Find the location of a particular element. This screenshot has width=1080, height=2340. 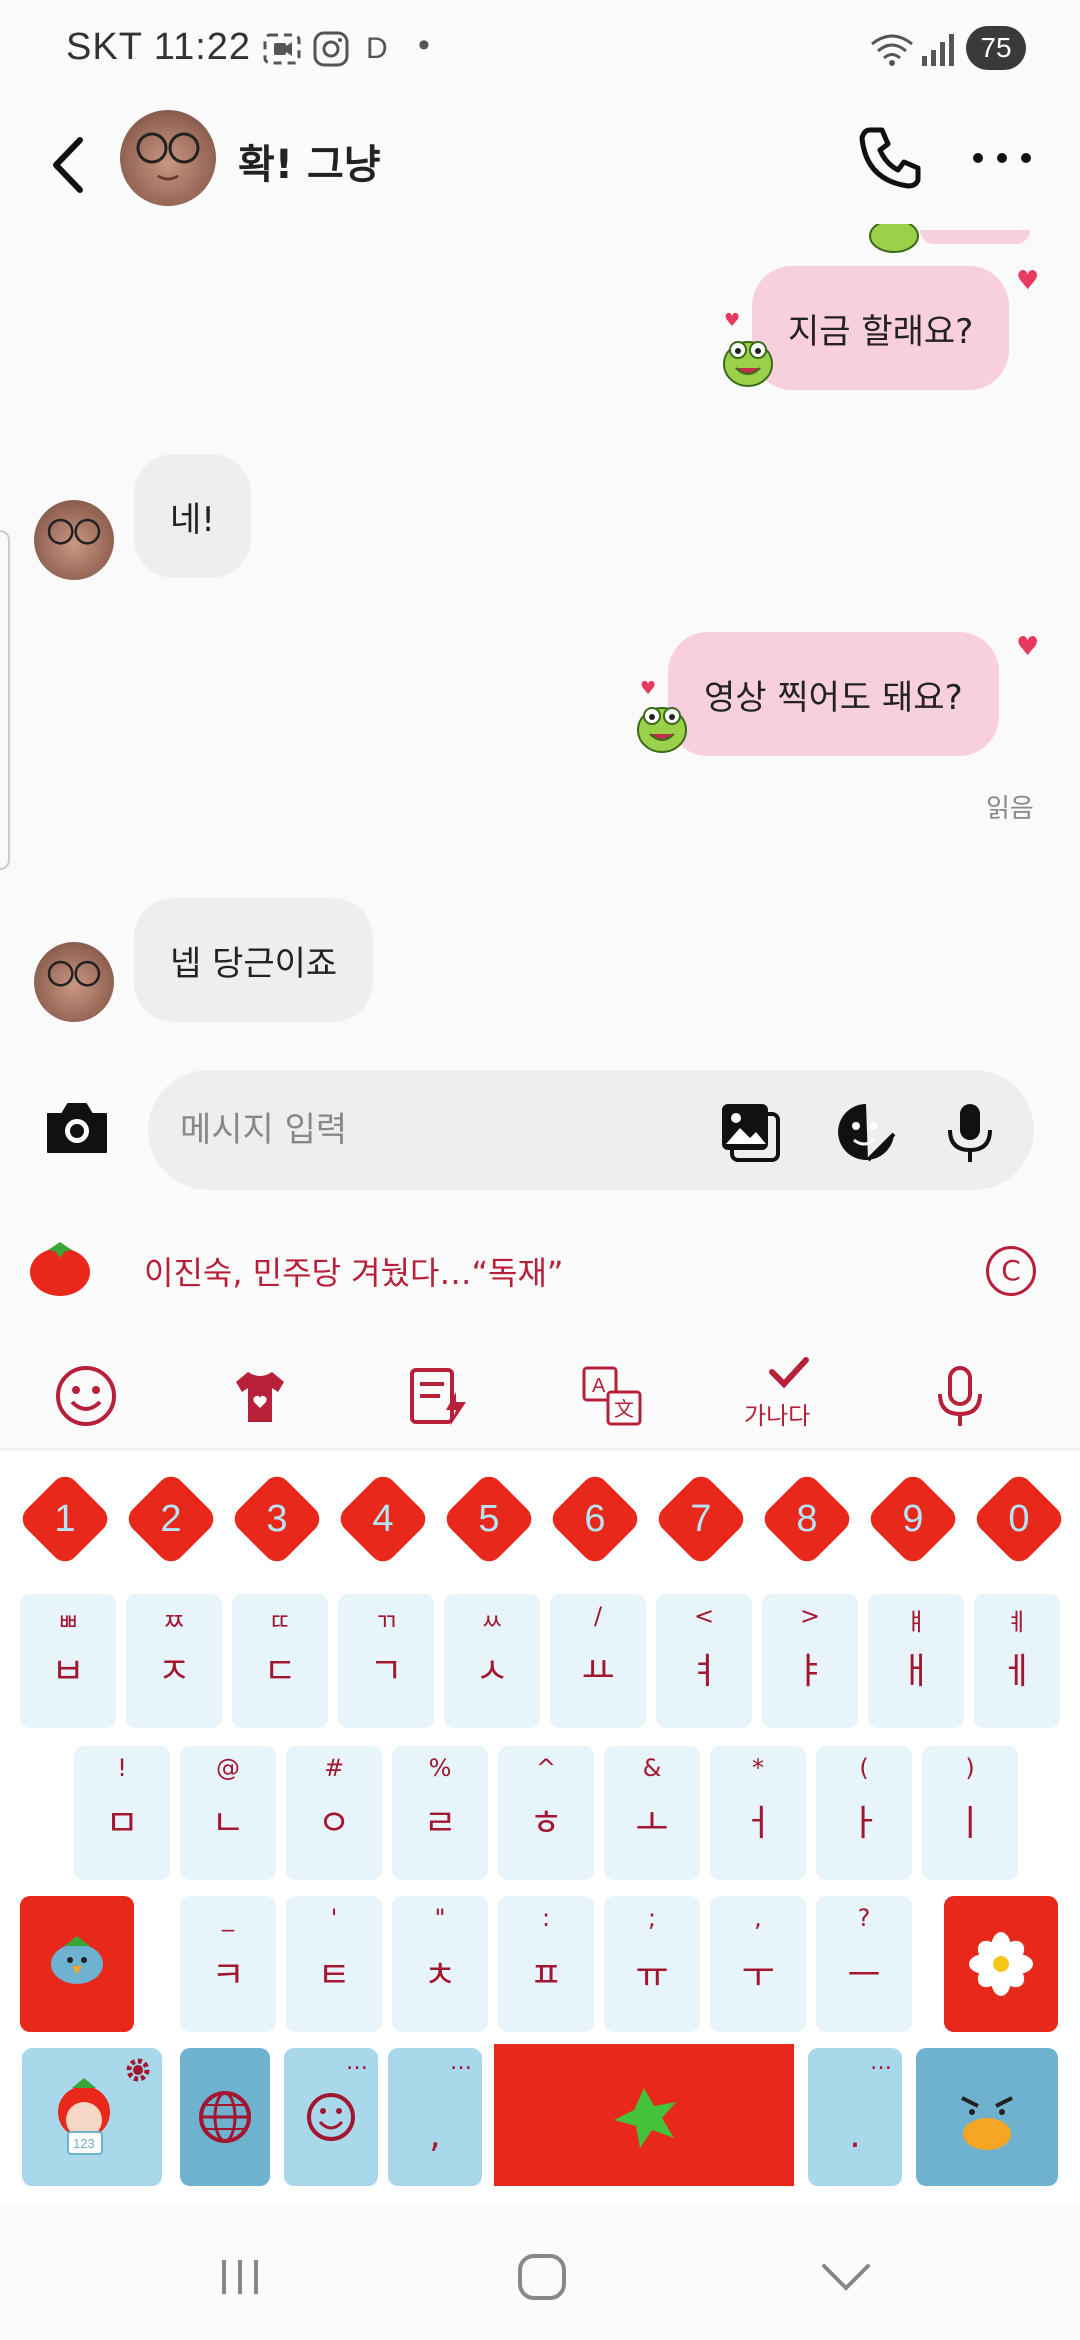

message-text: 네! is located at coordinates (192, 519).